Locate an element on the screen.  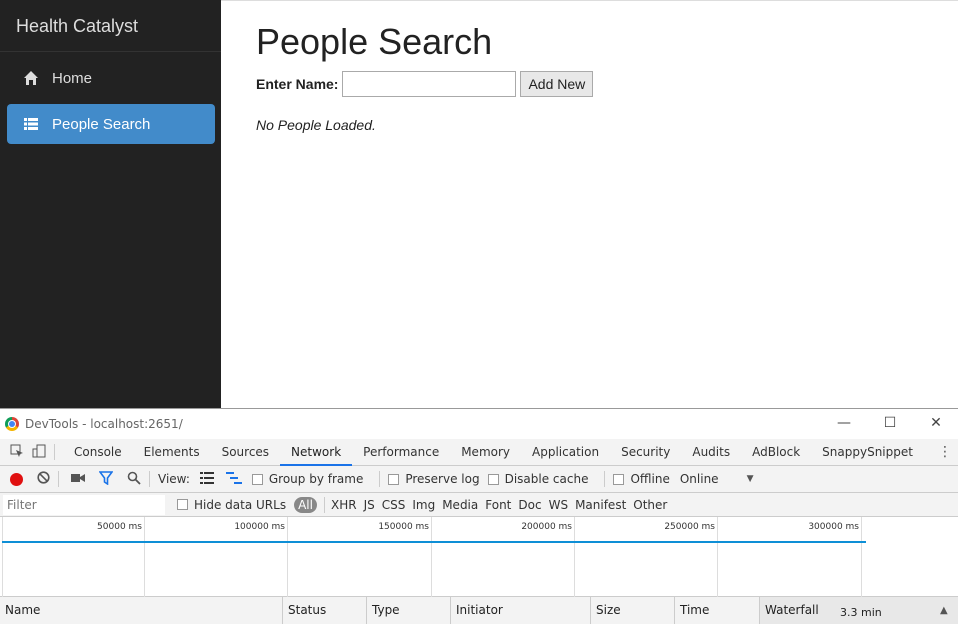
timeline-tick-label: 200000 ms is located at coordinates (546, 527).